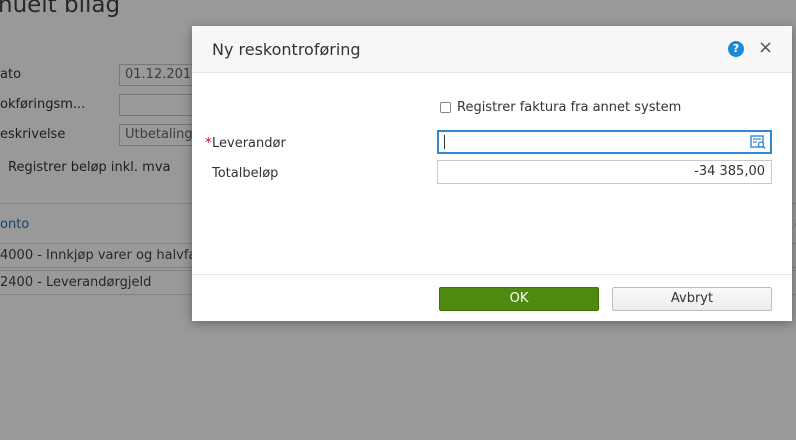 The height and width of the screenshot is (440, 796). What do you see at coordinates (736, 49) in the screenshot?
I see `help-icon: ?` at bounding box center [736, 49].